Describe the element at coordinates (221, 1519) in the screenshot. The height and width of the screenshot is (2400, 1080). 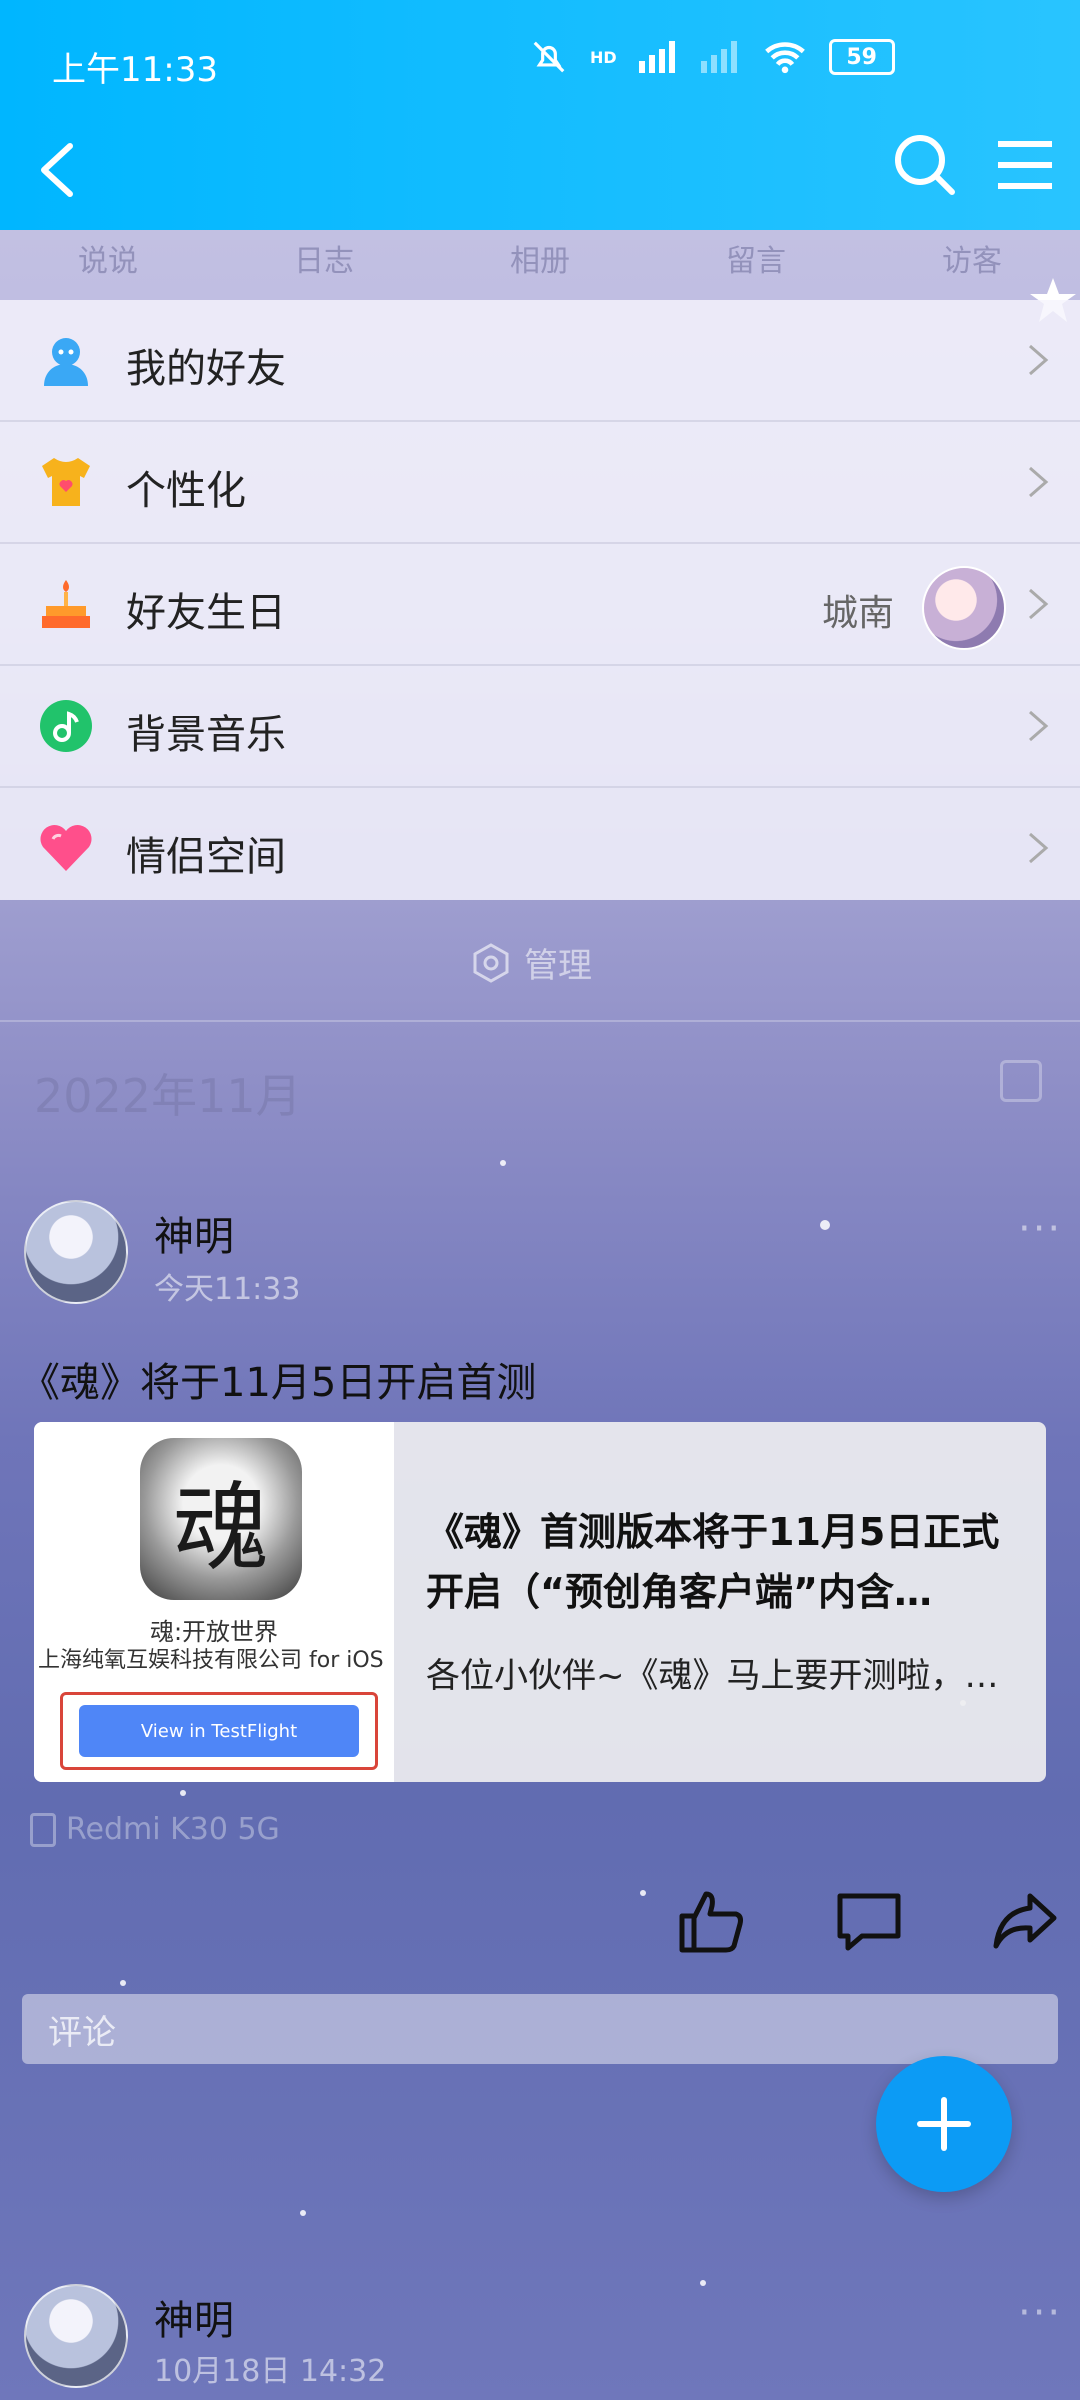
I see `game-logo: 魂` at that location.